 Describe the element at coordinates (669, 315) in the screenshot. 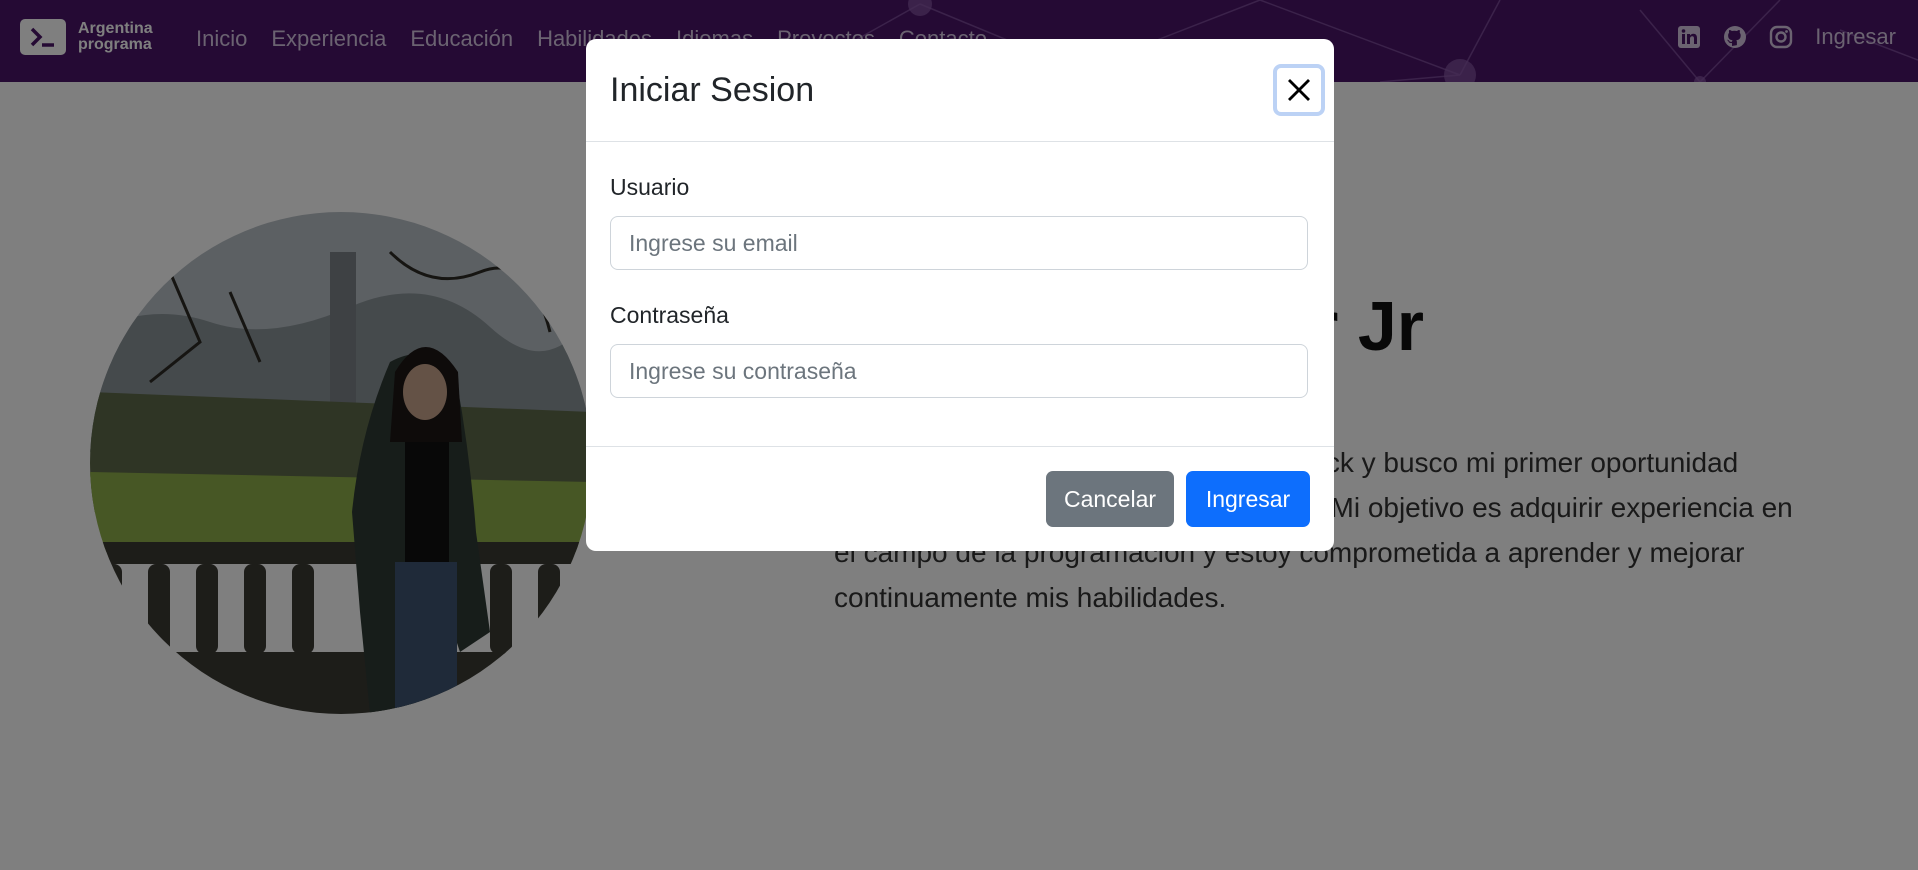

I see `password-label: Contraseña` at that location.